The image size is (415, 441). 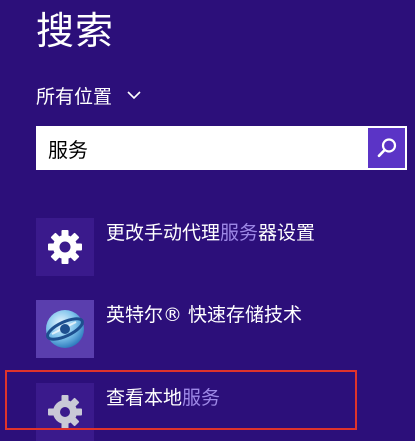 I want to click on result-label: 查看本地服务, so click(x=163, y=398).